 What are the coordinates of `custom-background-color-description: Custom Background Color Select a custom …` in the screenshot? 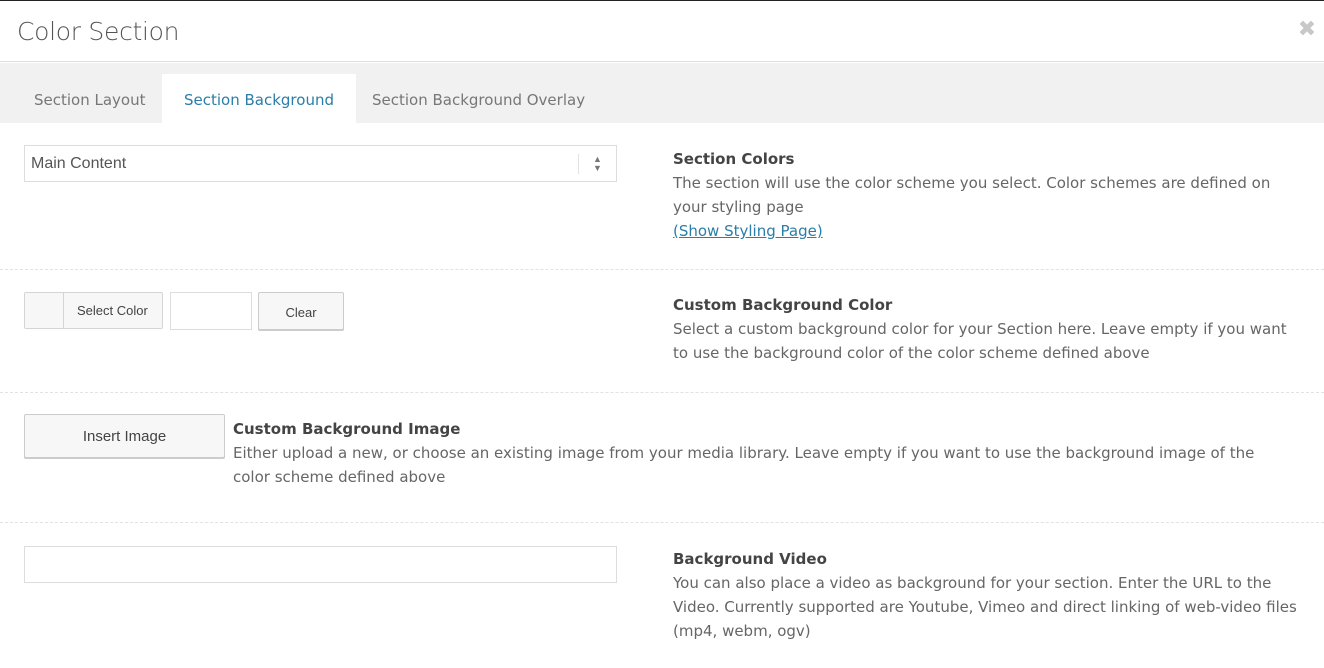 It's located at (988, 329).